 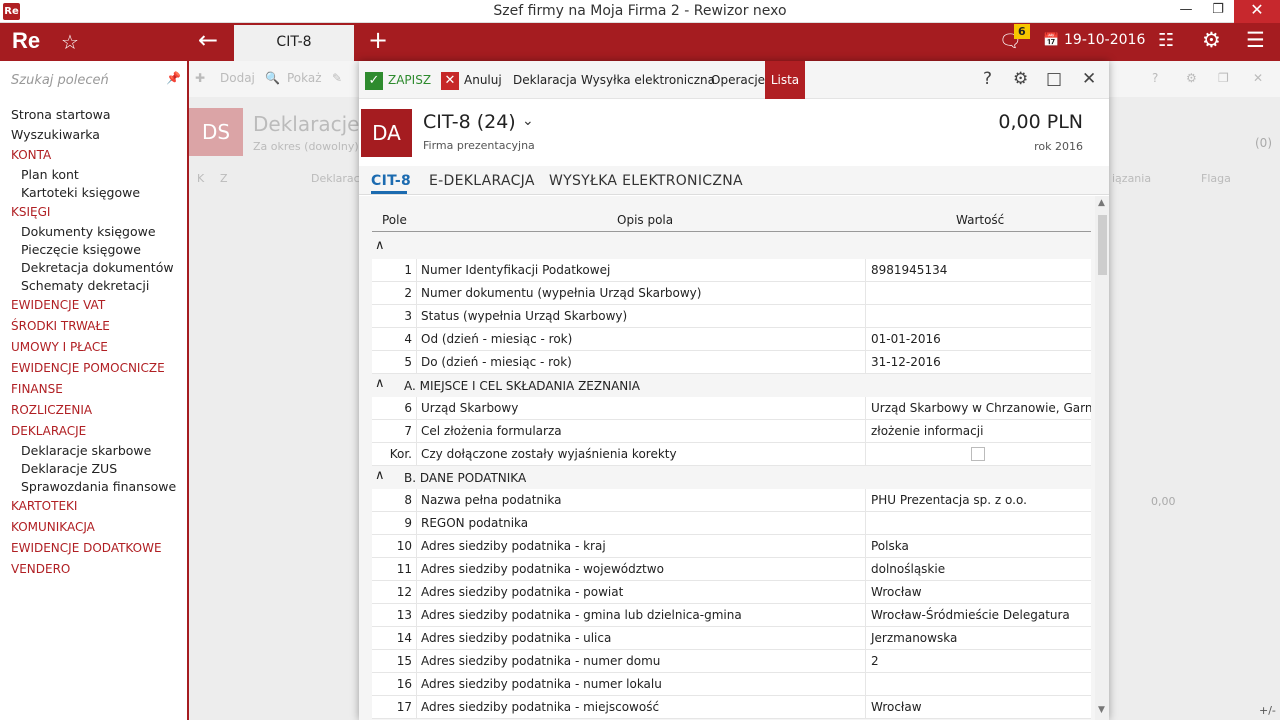 I want to click on list-button: Lista, so click(x=785, y=80).